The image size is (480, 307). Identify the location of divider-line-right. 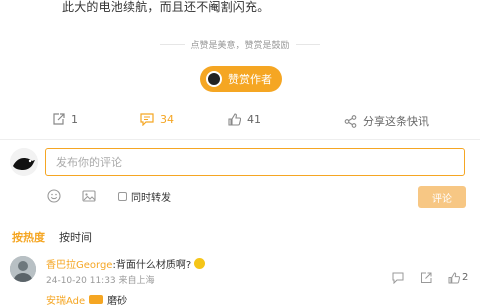
(308, 44).